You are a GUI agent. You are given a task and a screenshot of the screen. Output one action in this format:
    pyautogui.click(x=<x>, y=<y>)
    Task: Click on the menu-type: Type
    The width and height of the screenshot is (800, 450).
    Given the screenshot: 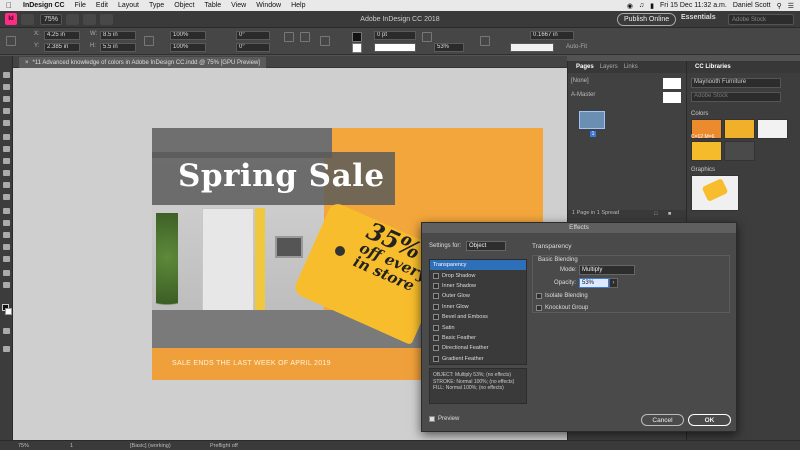 What is the action you would take?
    pyautogui.click(x=156, y=5)
    